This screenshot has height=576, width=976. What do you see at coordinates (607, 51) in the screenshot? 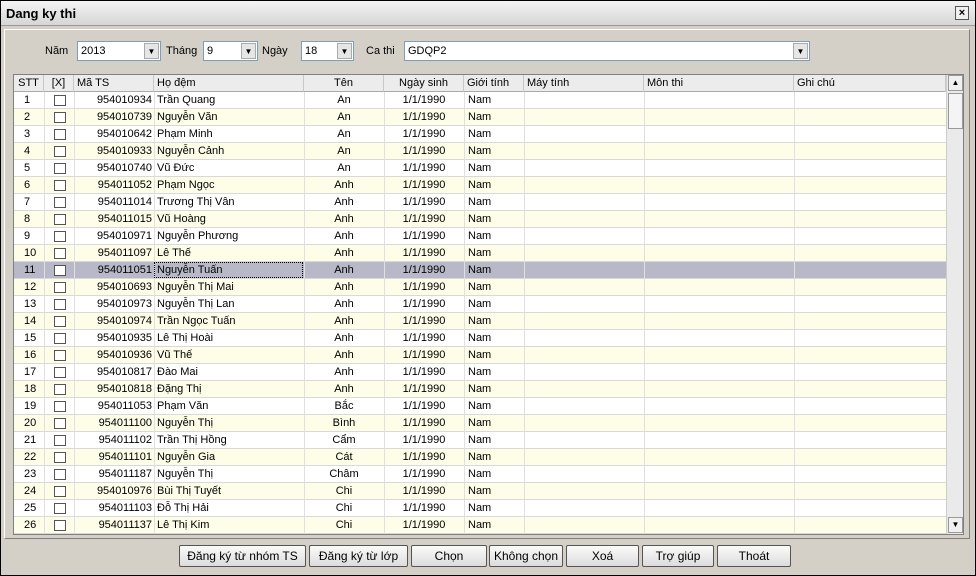
I see `ca-thi-select: GDQP2 ▼` at bounding box center [607, 51].